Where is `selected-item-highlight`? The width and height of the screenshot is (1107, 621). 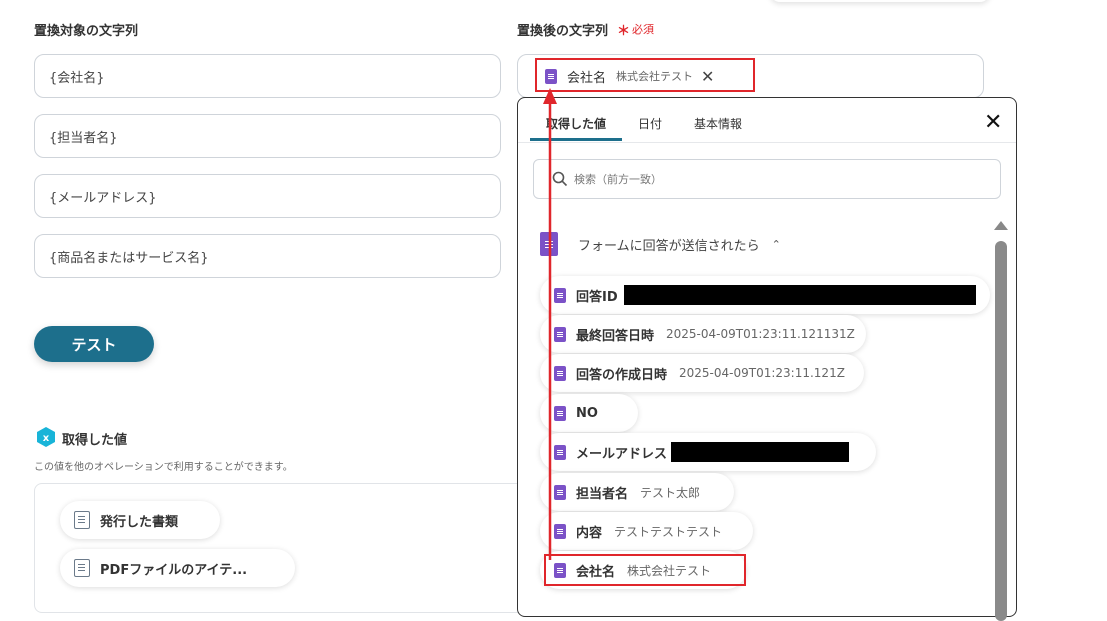
selected-item-highlight is located at coordinates (645, 570).